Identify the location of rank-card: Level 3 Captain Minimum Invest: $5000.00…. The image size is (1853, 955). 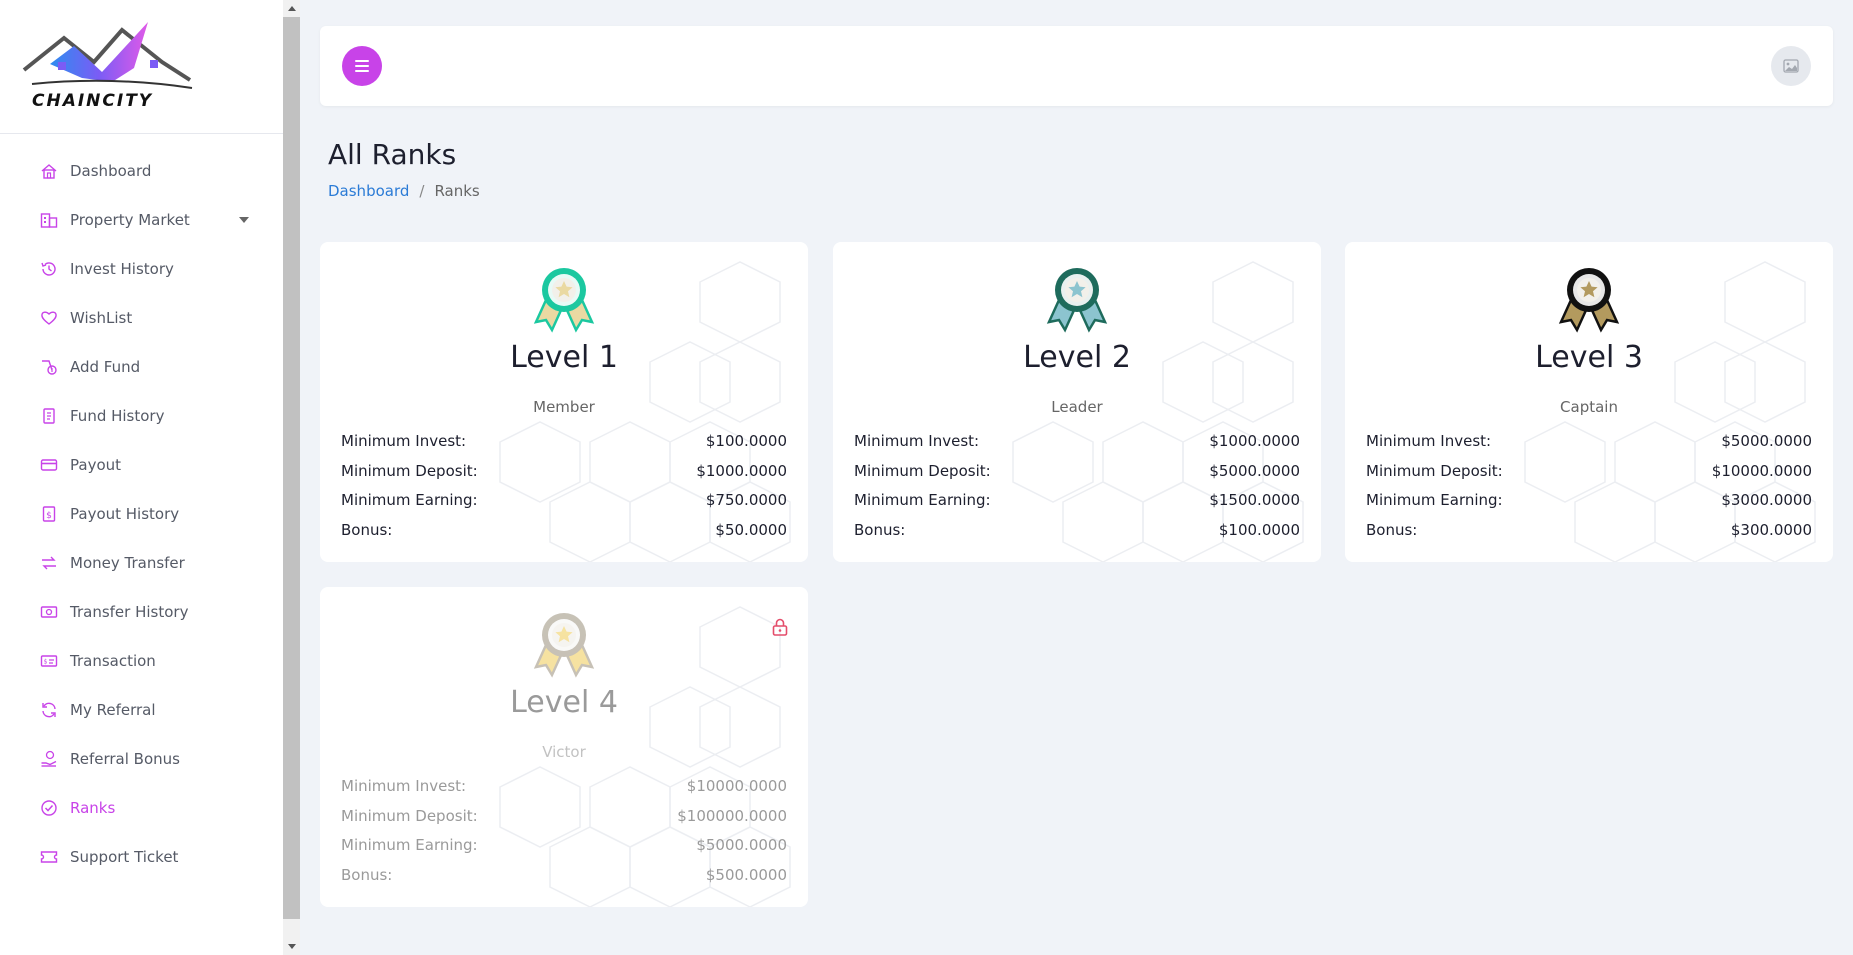
(1589, 402).